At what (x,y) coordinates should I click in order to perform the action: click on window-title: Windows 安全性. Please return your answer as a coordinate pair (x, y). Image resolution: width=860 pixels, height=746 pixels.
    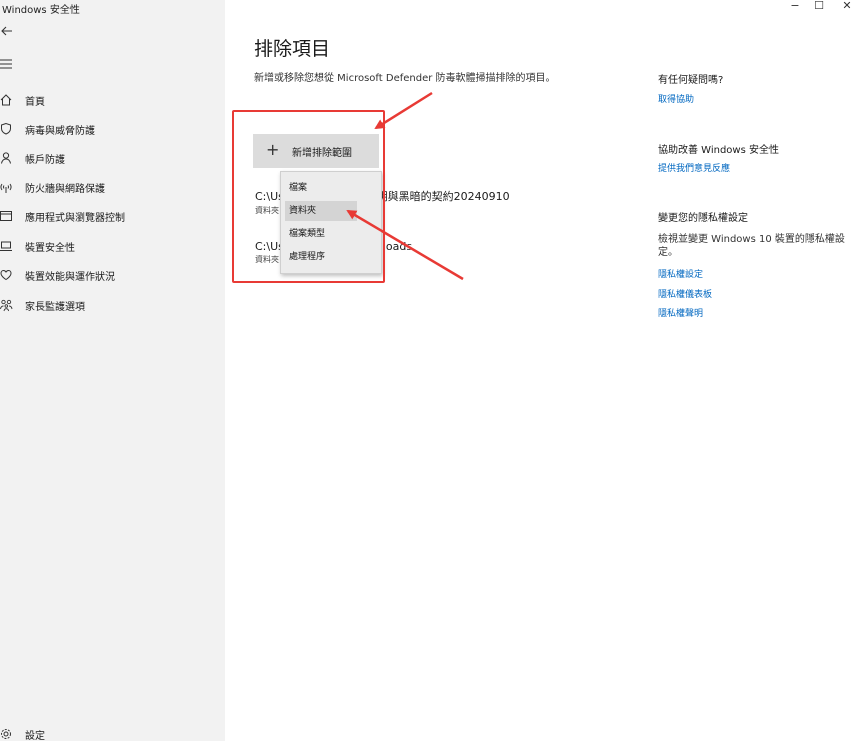
    Looking at the image, I should click on (41, 10).